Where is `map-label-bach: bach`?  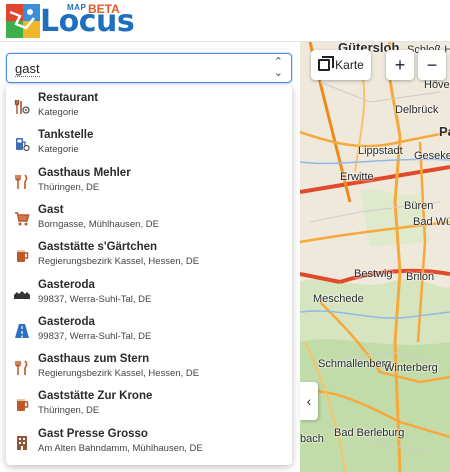
map-label-bach: bach is located at coordinates (312, 439).